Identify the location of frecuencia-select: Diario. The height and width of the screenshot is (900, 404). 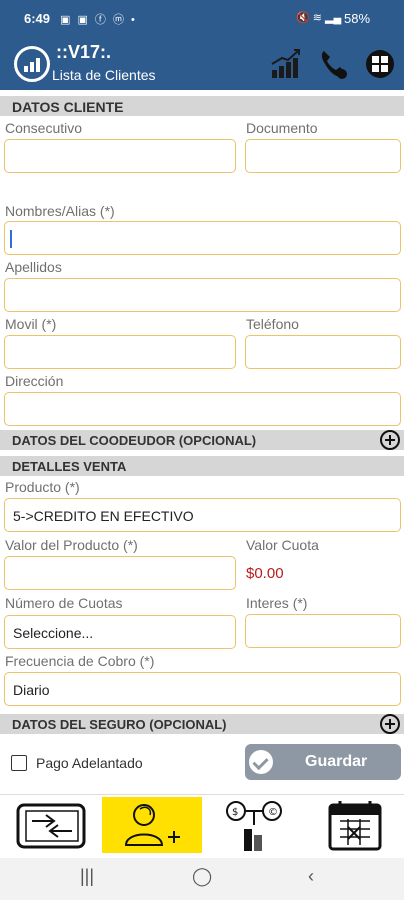
(202, 689).